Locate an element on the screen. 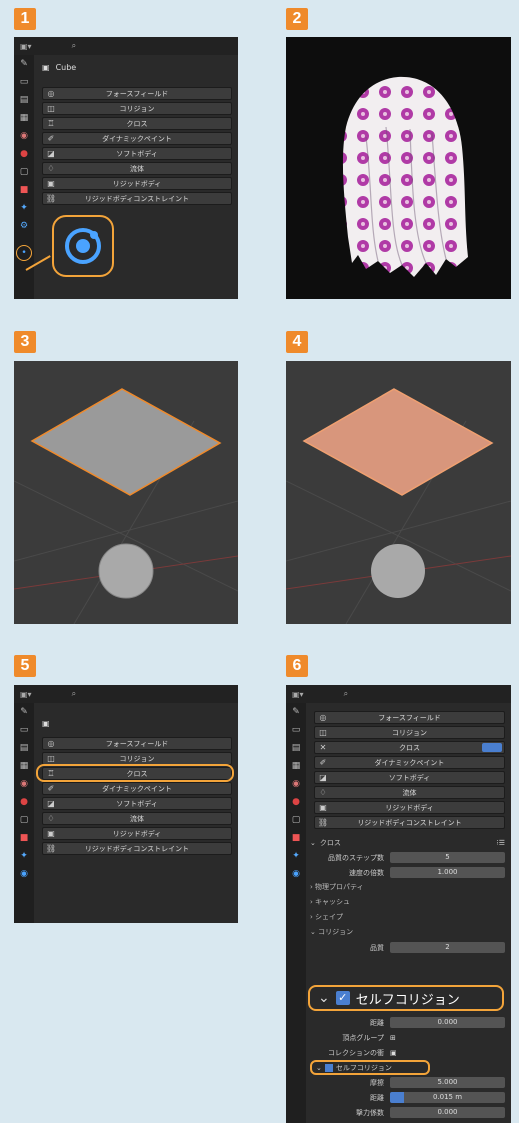 This screenshot has height=1123, width=519. cloth-button-active: ✕ クロス is located at coordinates (409, 747).